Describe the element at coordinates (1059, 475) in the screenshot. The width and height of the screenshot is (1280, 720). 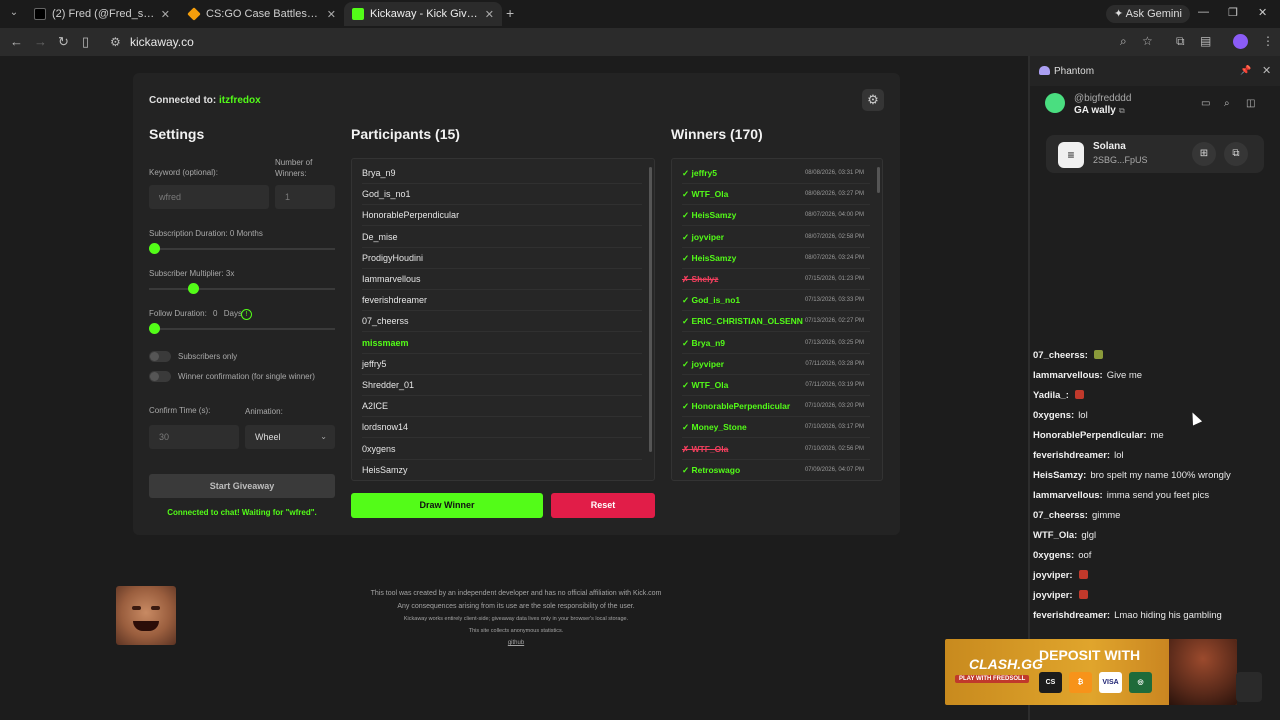
I see `chat-username: HeisSamzy:` at that location.